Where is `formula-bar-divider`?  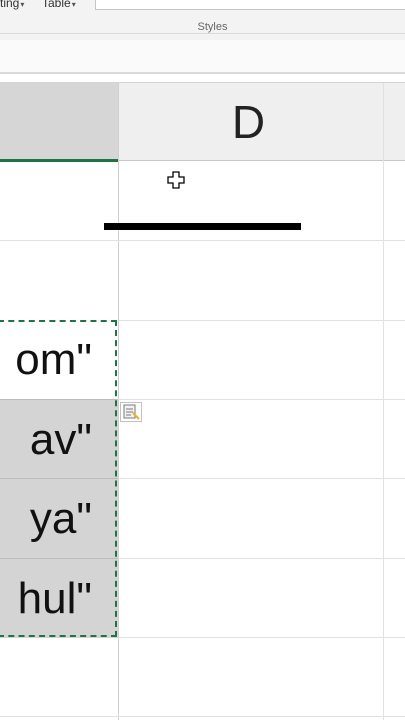
formula-bar-divider is located at coordinates (202, 73).